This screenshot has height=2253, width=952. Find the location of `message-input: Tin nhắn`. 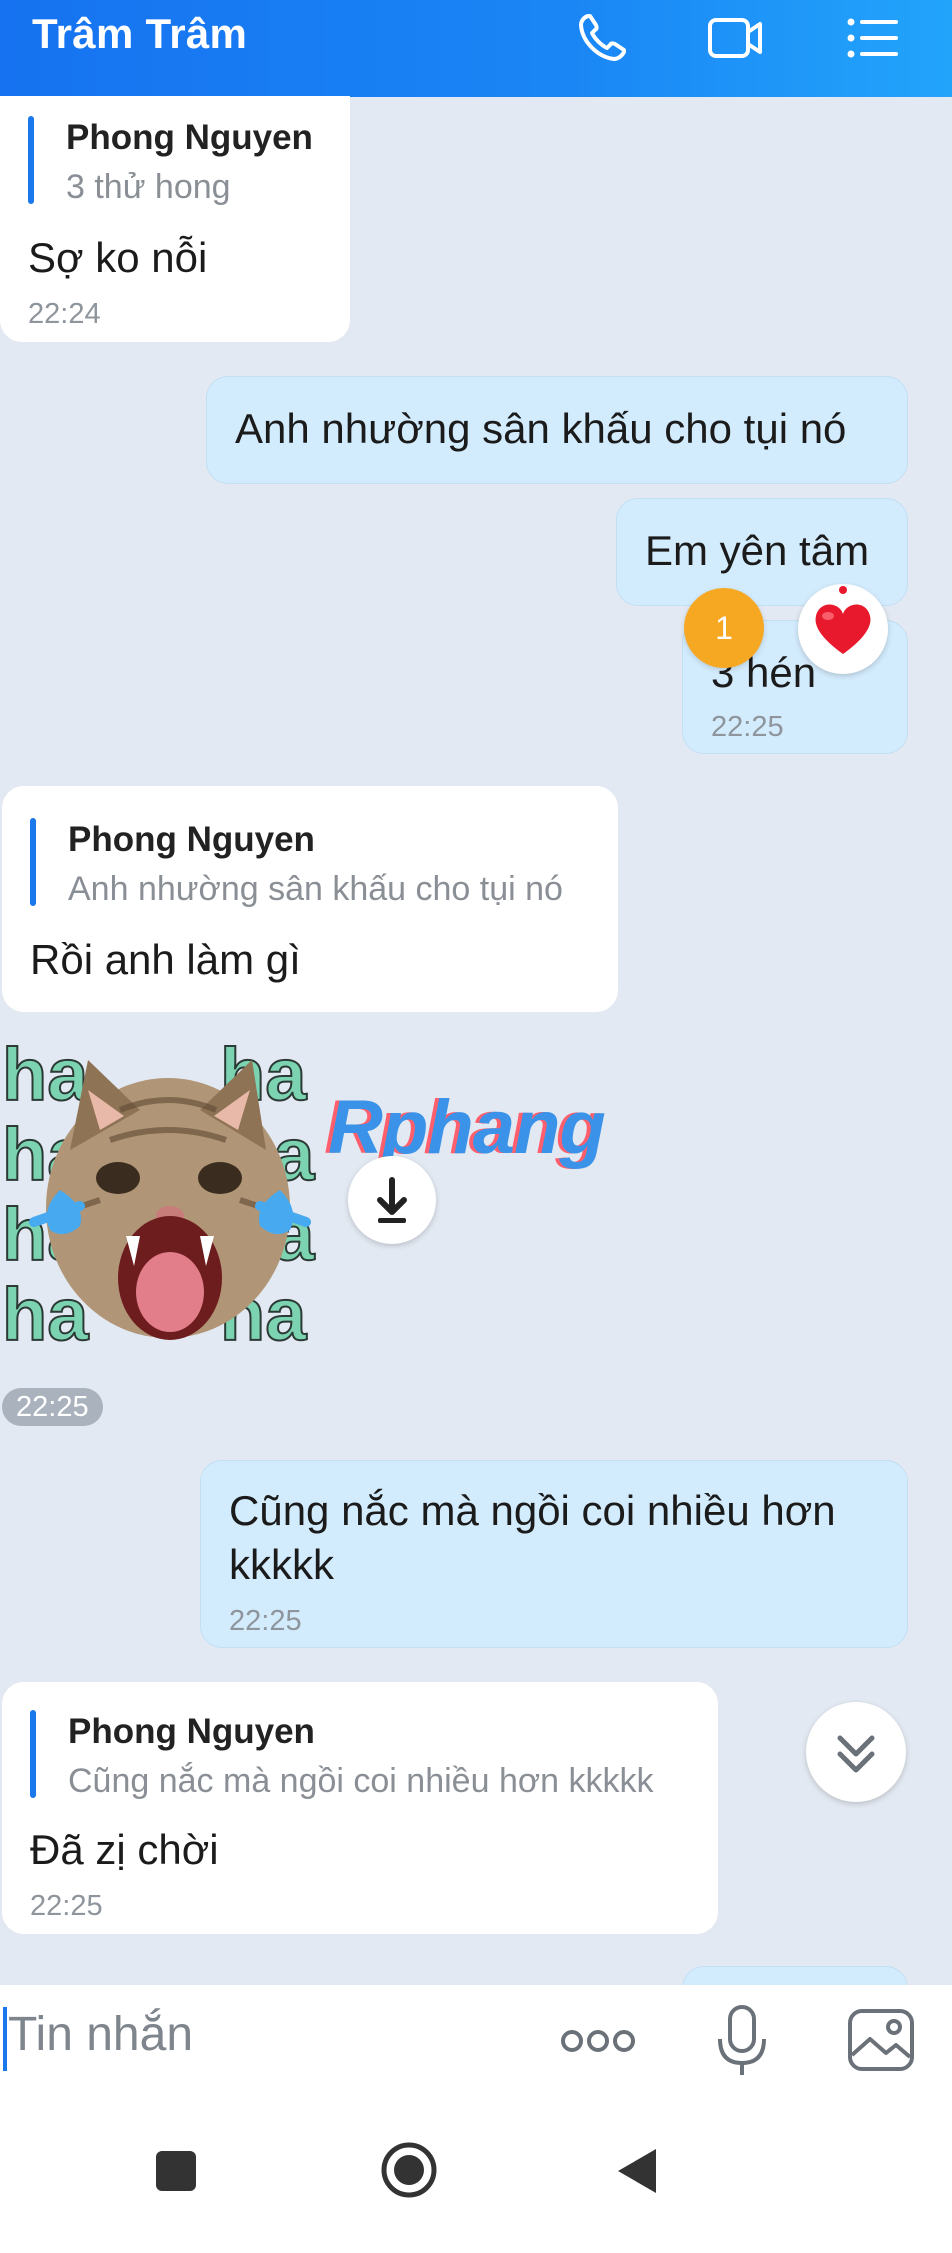

message-input: Tin nhắn is located at coordinates (100, 2034).